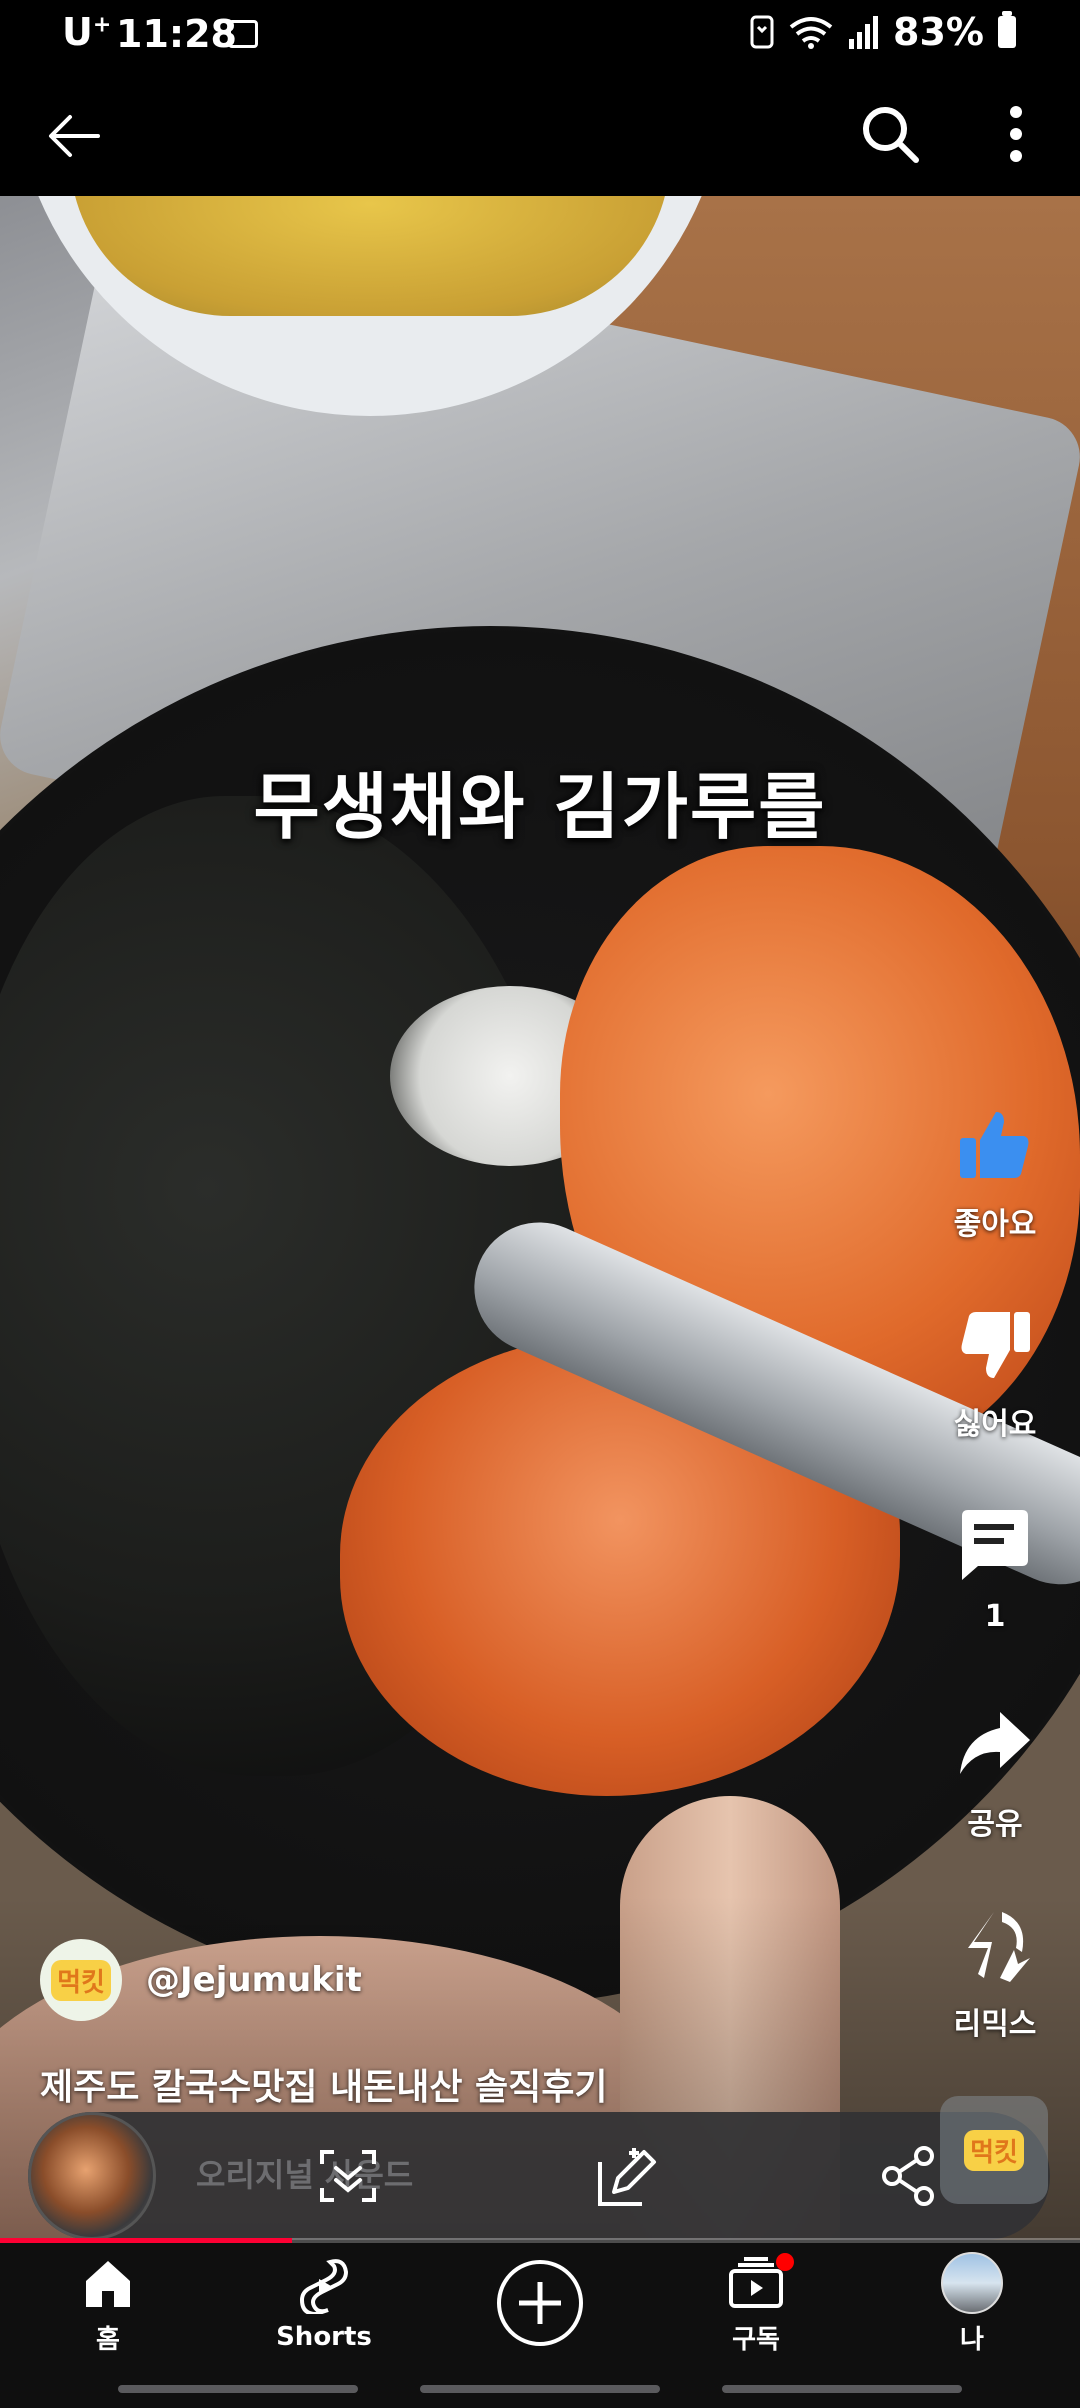  Describe the element at coordinates (842, 2389) in the screenshot. I see `gesture-handle-right` at that location.